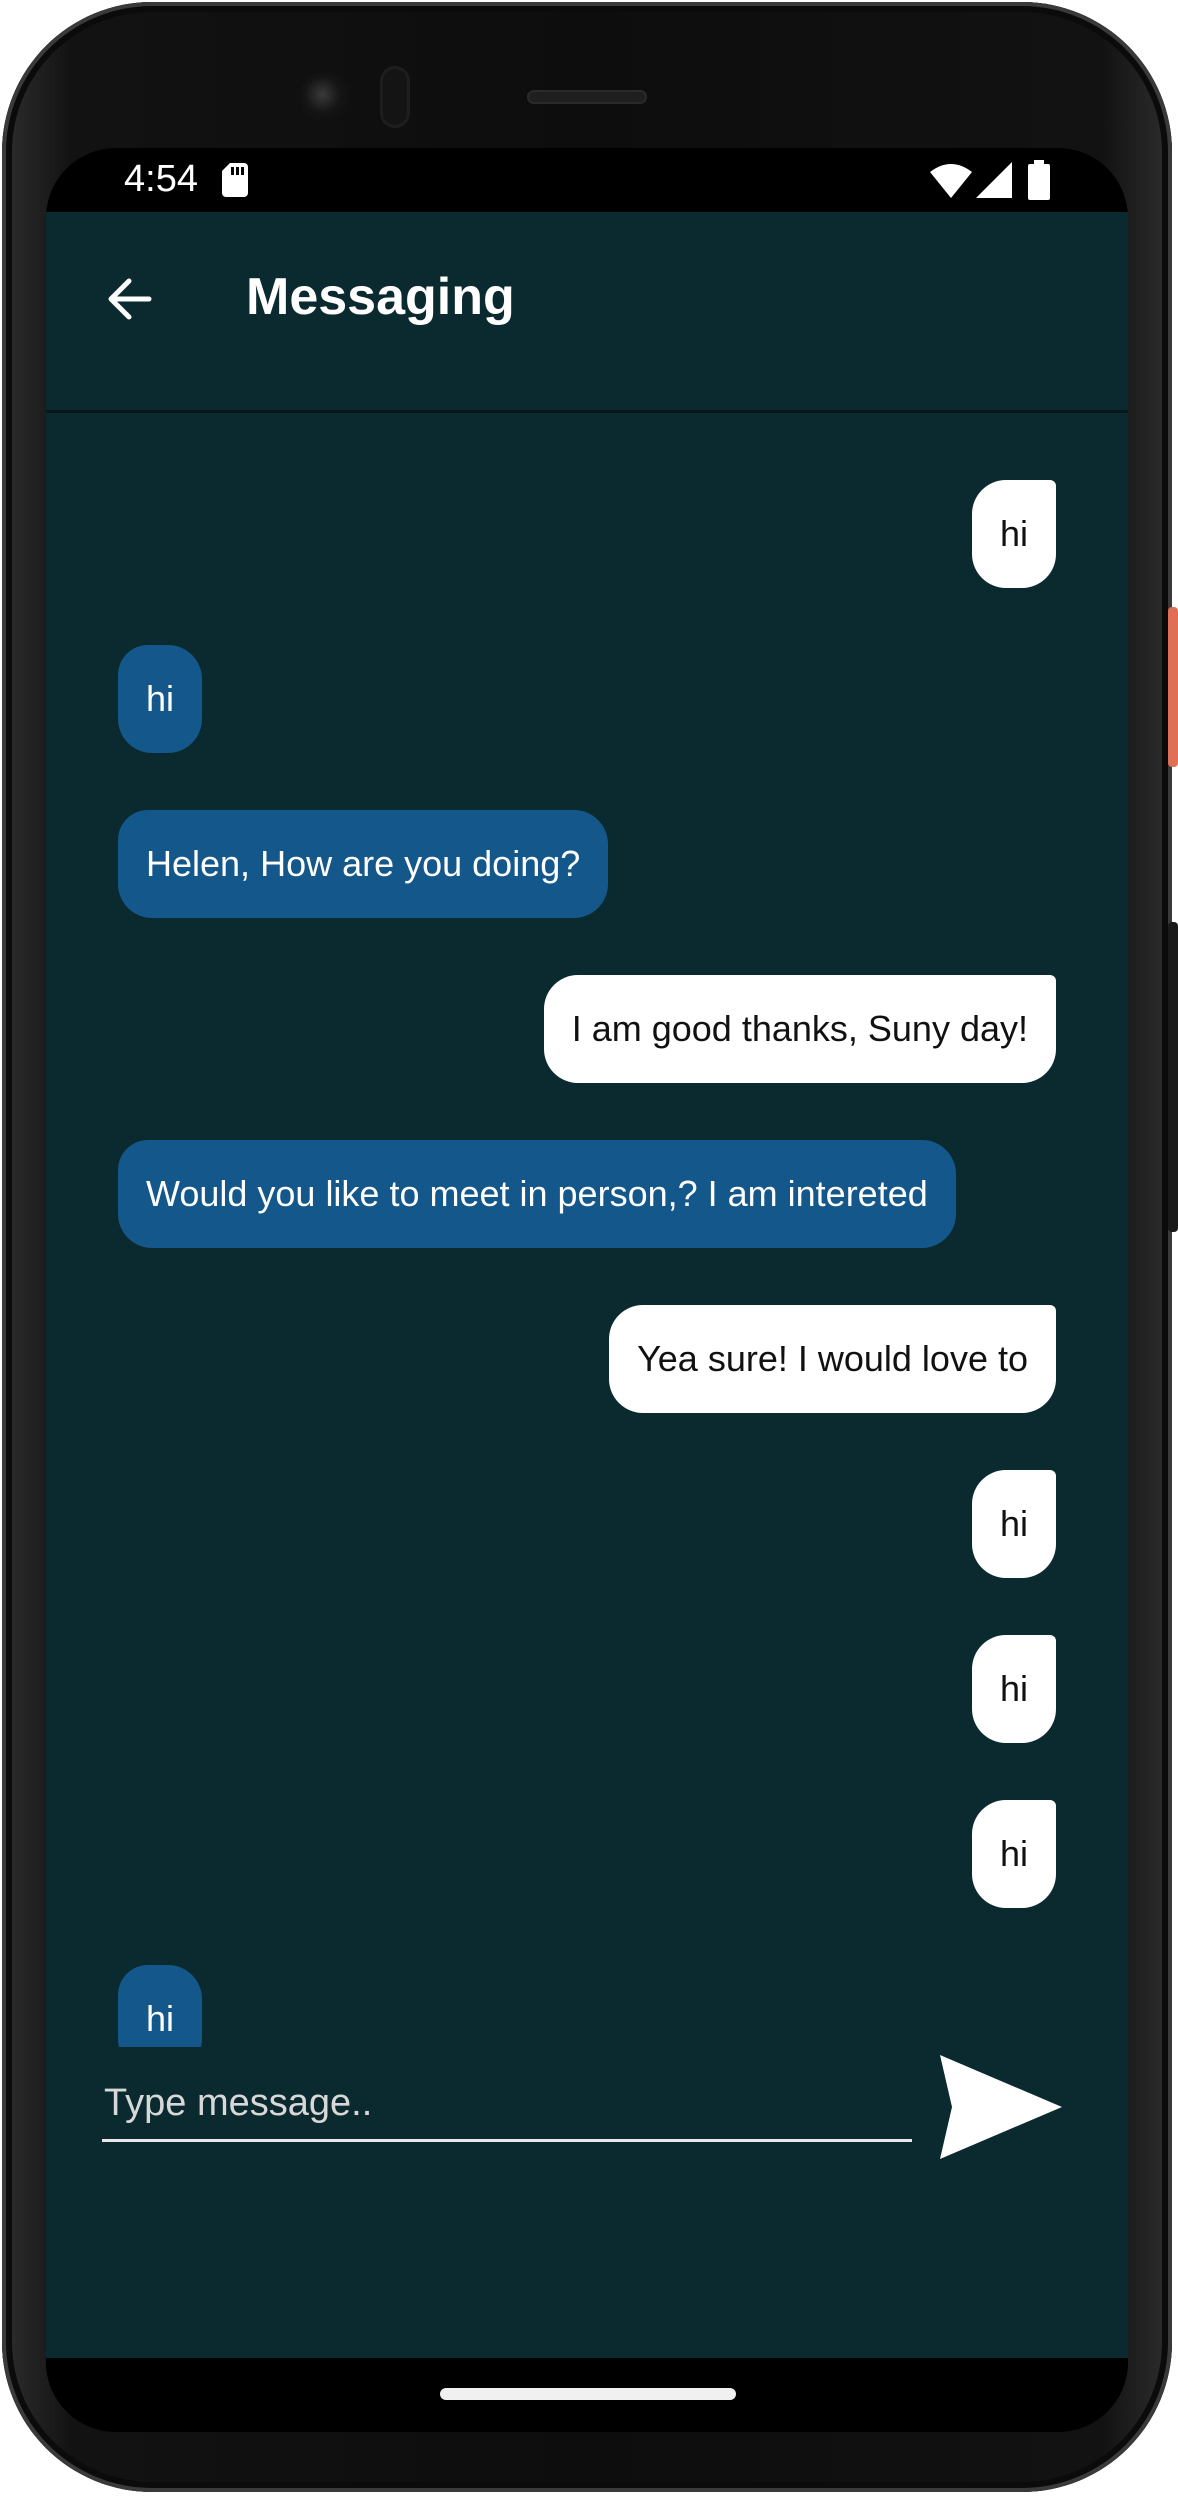 The height and width of the screenshot is (2498, 1178). I want to click on system-nav-bar, so click(587, 2395).